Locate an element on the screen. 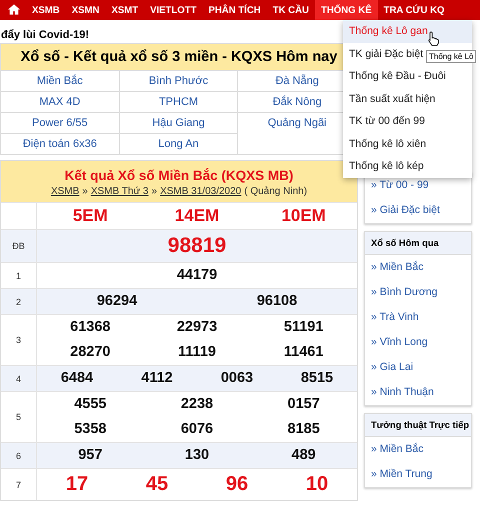 This screenshot has height=515, width=480. winning-number: 957 is located at coordinates (90, 455).